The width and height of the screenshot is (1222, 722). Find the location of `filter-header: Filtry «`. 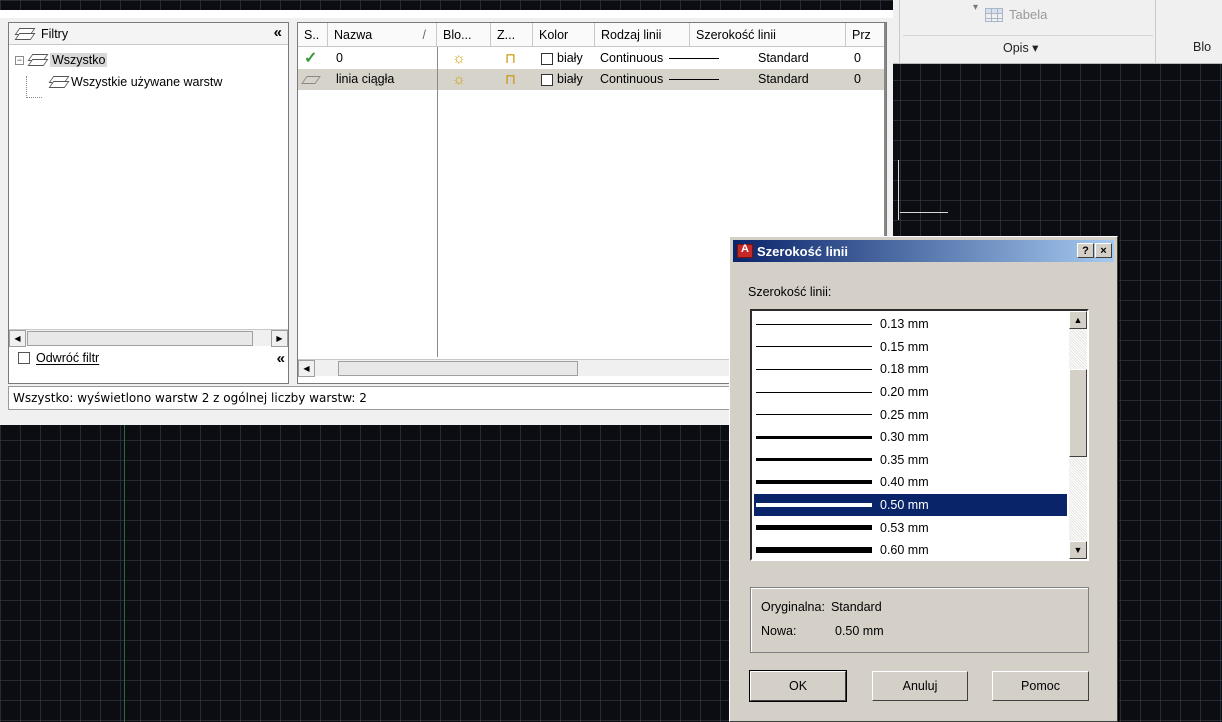

filter-header: Filtry « is located at coordinates (148, 34).